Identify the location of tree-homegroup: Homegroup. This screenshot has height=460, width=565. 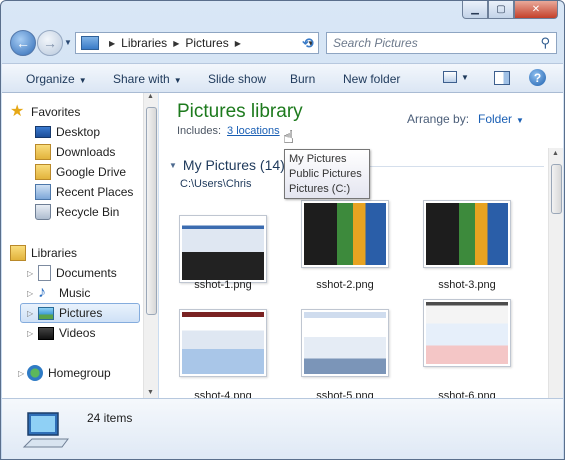
(69, 373).